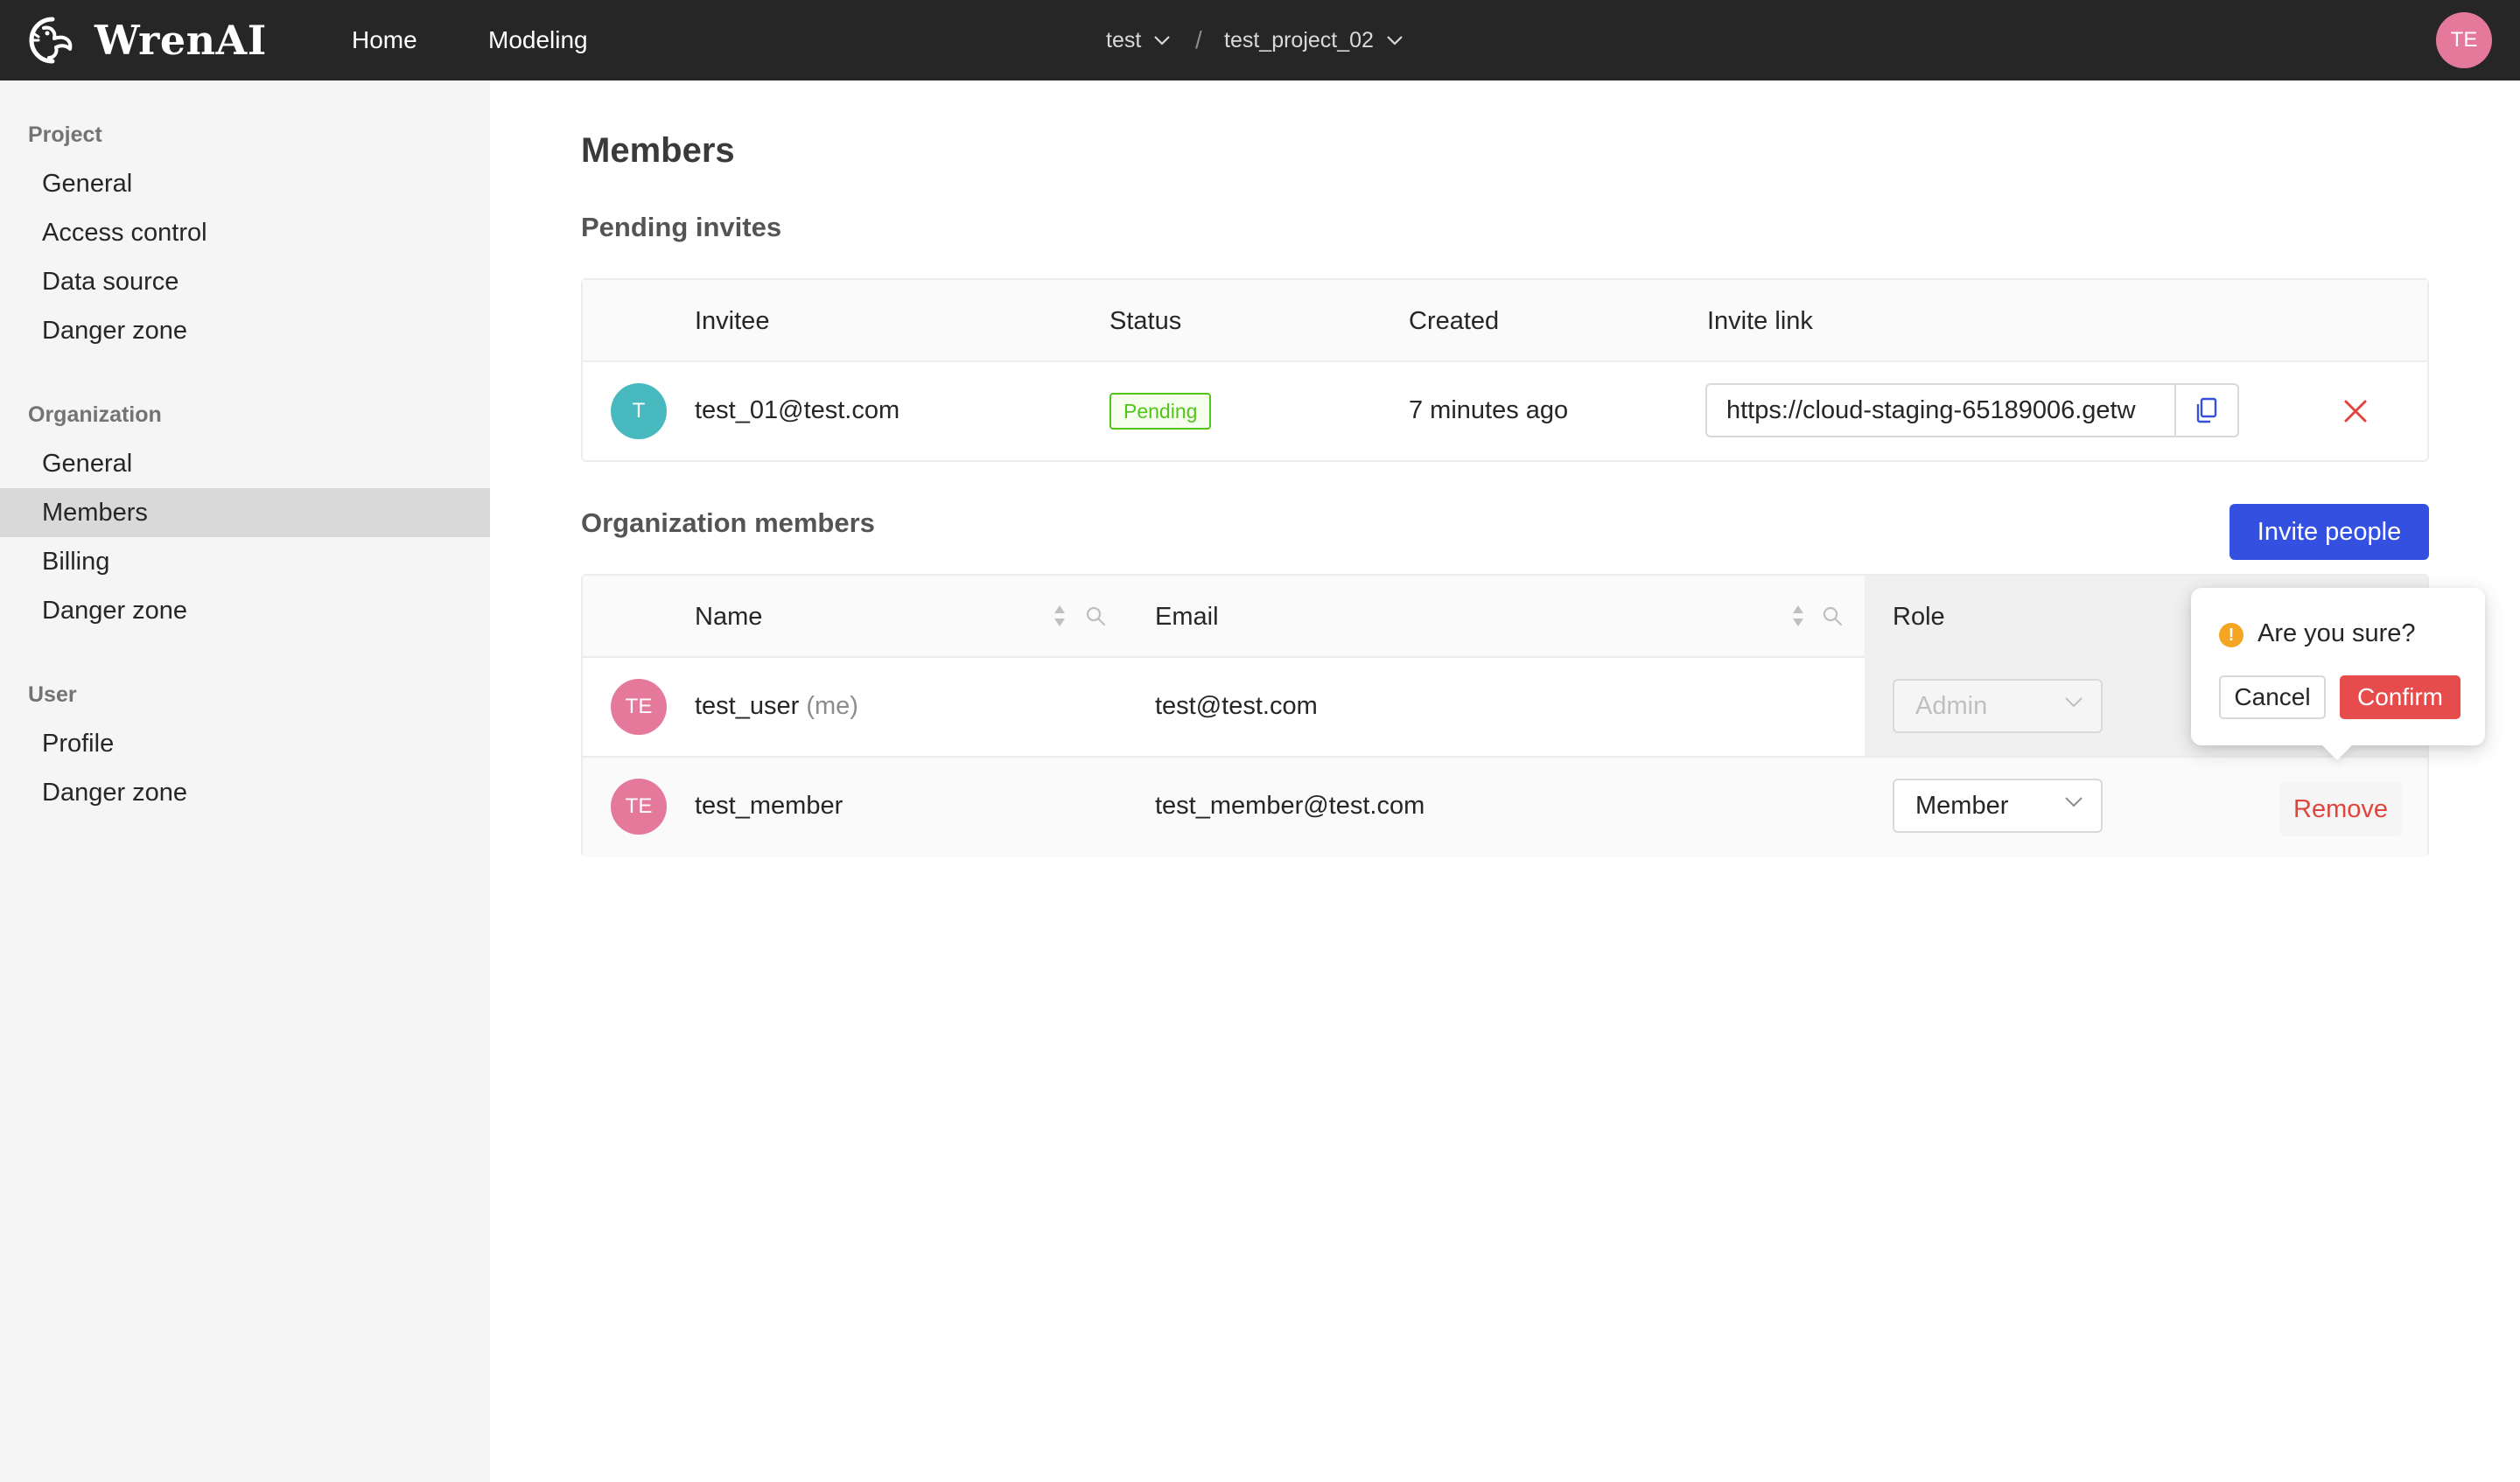  I want to click on email-sort-button, so click(1798, 618).